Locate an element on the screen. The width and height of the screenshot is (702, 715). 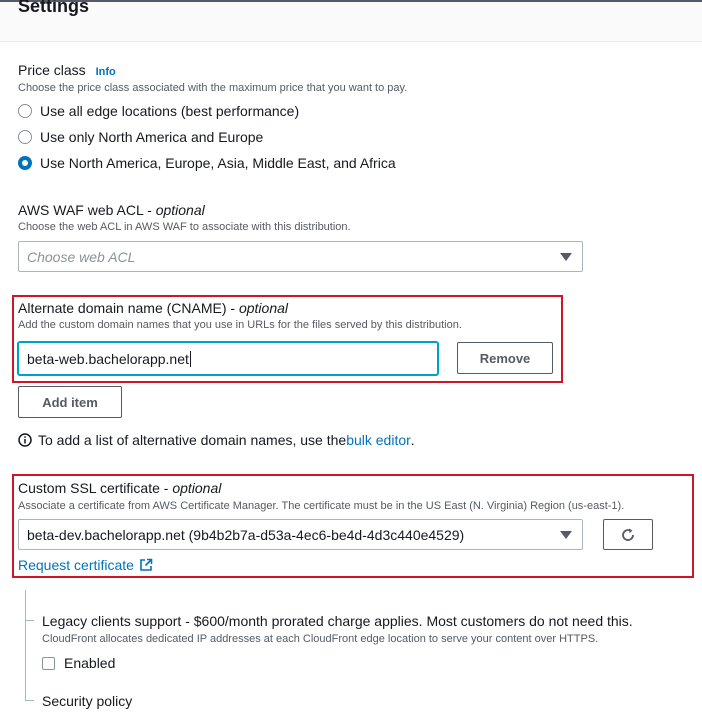
waf-select: Choose web ACL is located at coordinates (300, 256).